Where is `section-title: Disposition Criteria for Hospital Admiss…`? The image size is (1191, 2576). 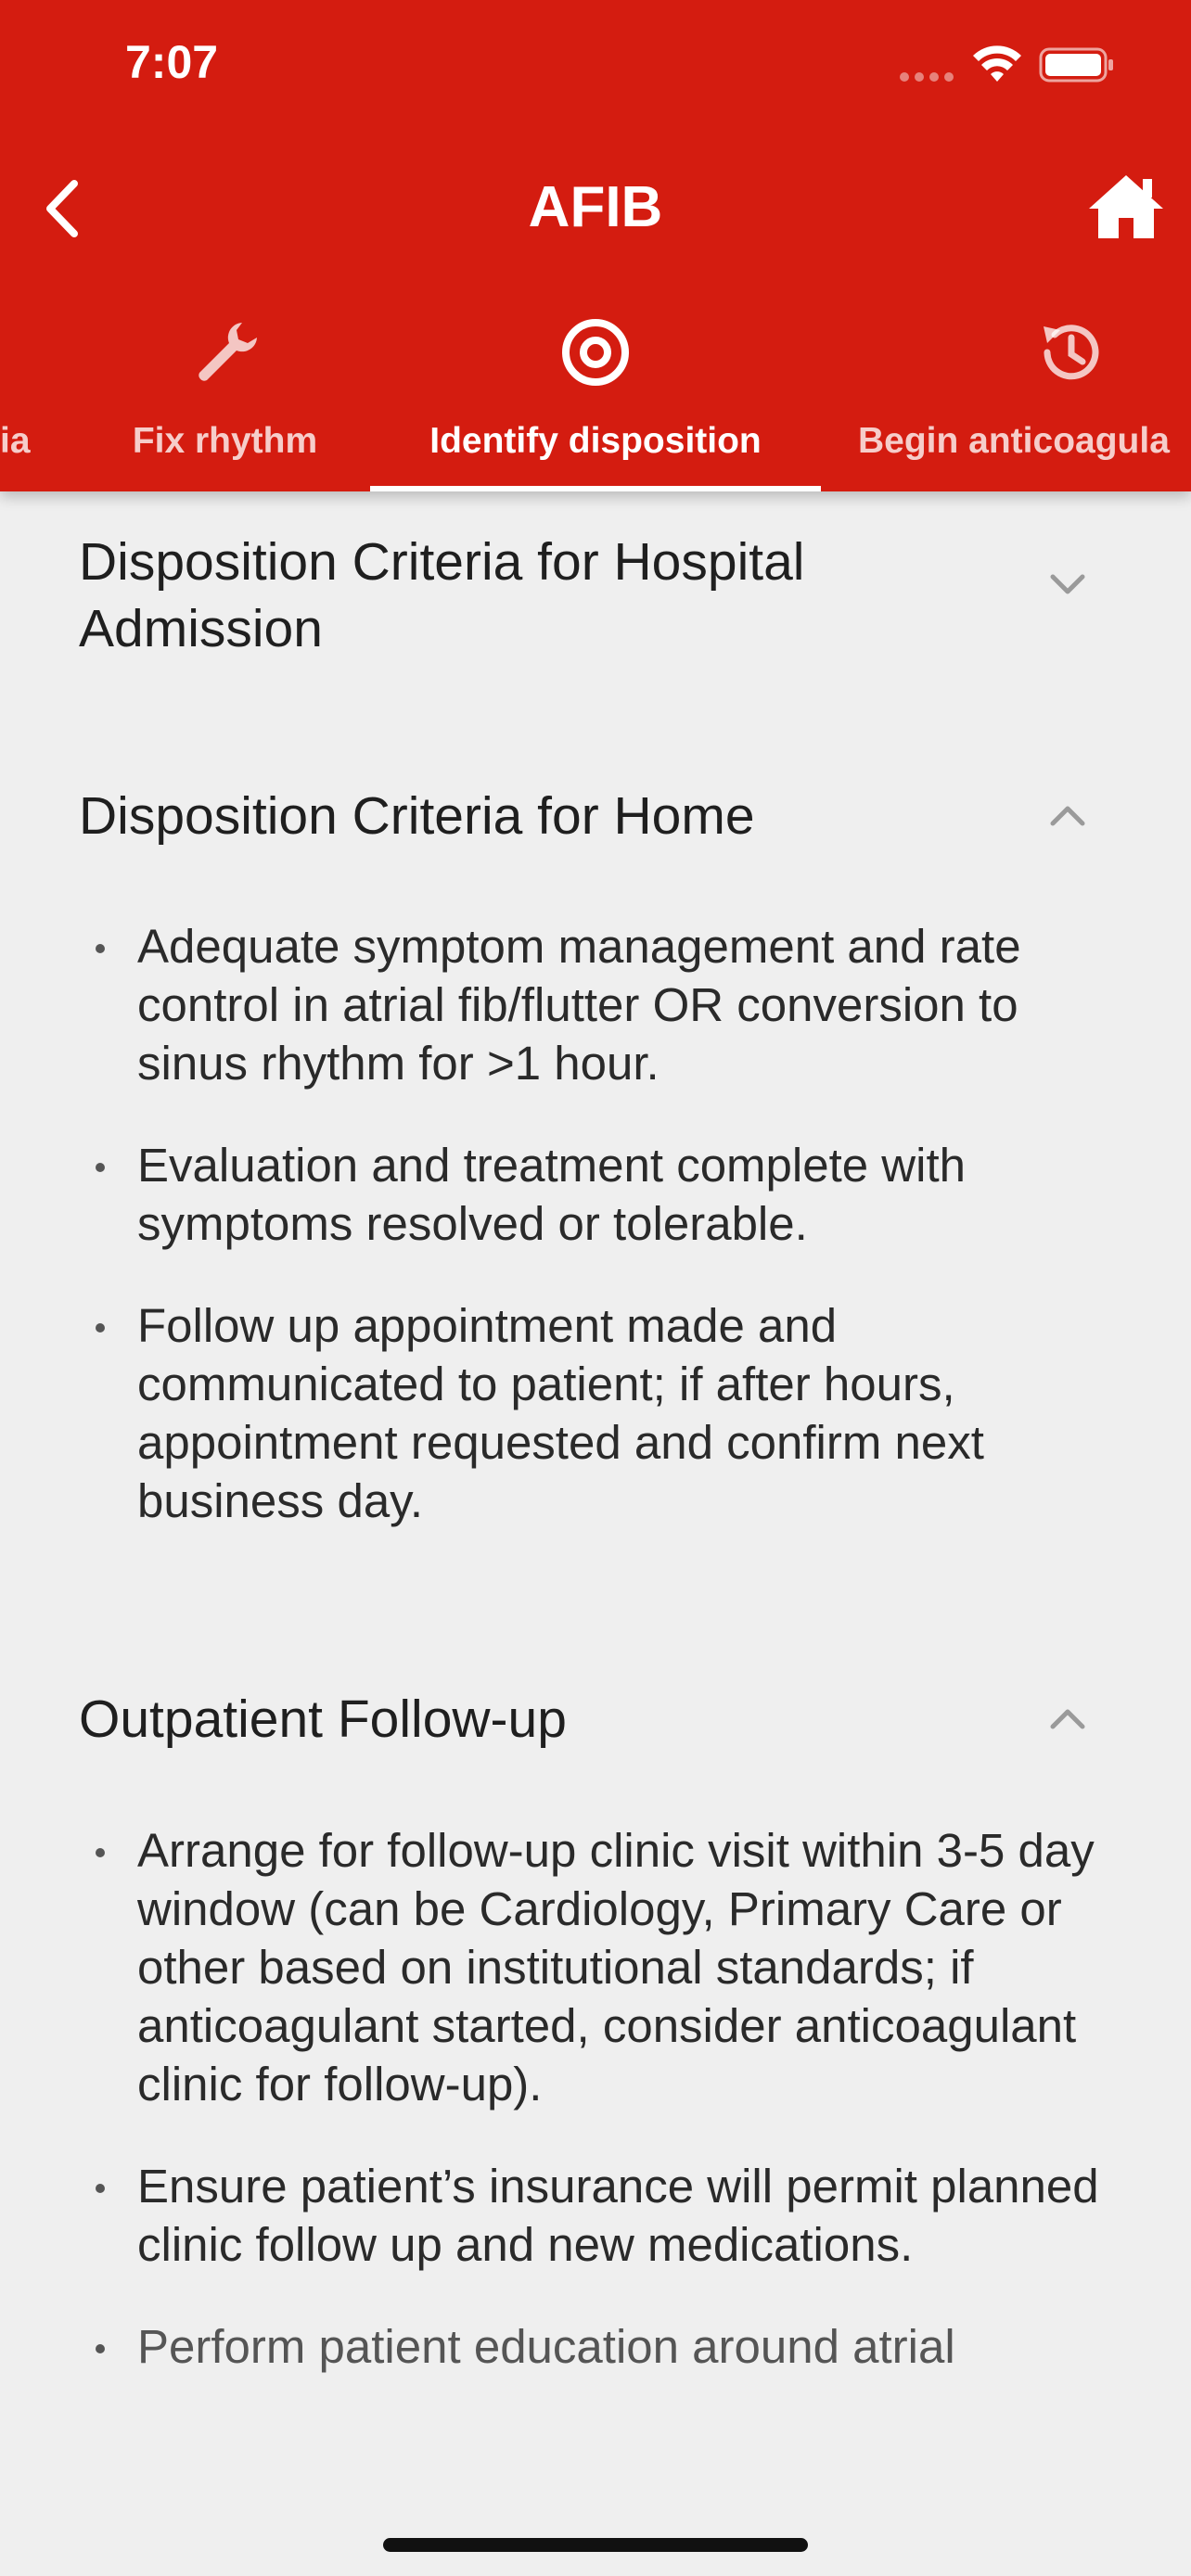
section-title: Disposition Criteria for Hospital Admiss… is located at coordinates (442, 595).